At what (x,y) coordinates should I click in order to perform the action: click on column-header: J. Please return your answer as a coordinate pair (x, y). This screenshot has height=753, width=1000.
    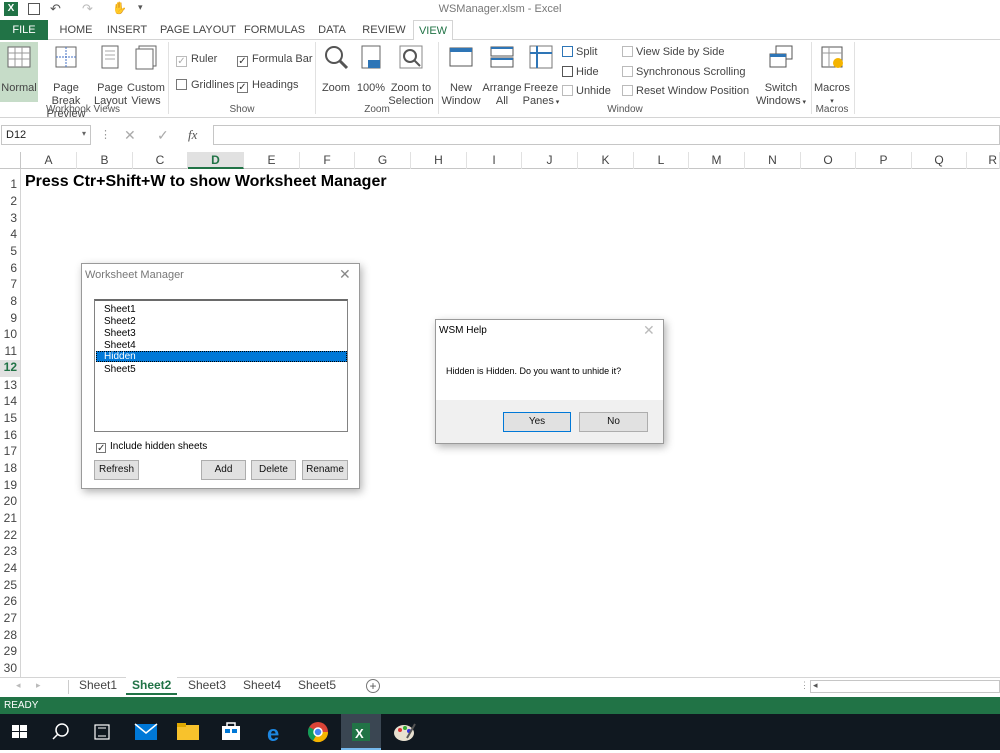
    Looking at the image, I should click on (550, 160).